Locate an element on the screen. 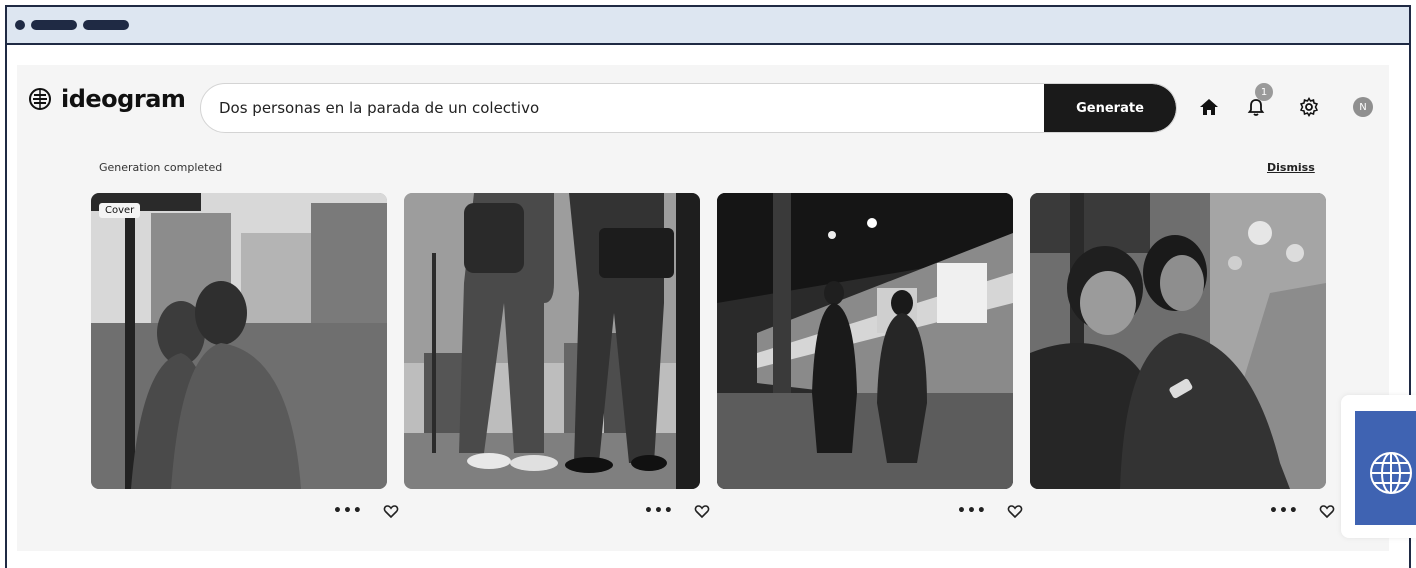 The height and width of the screenshot is (568, 1416). window-dot-icon is located at coordinates (20, 25).